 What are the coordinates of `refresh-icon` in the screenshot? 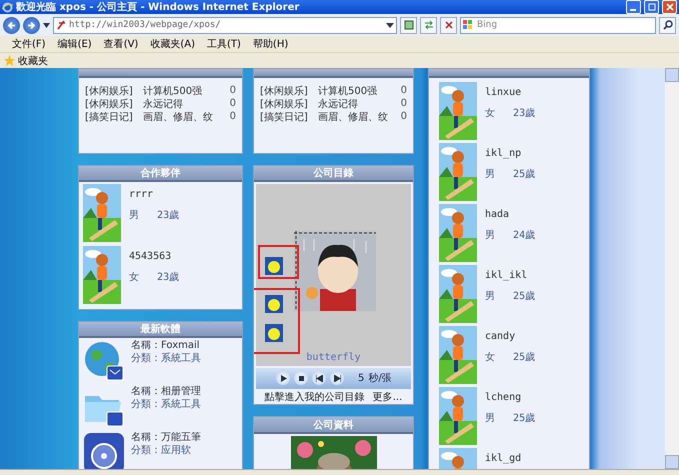 It's located at (429, 25).